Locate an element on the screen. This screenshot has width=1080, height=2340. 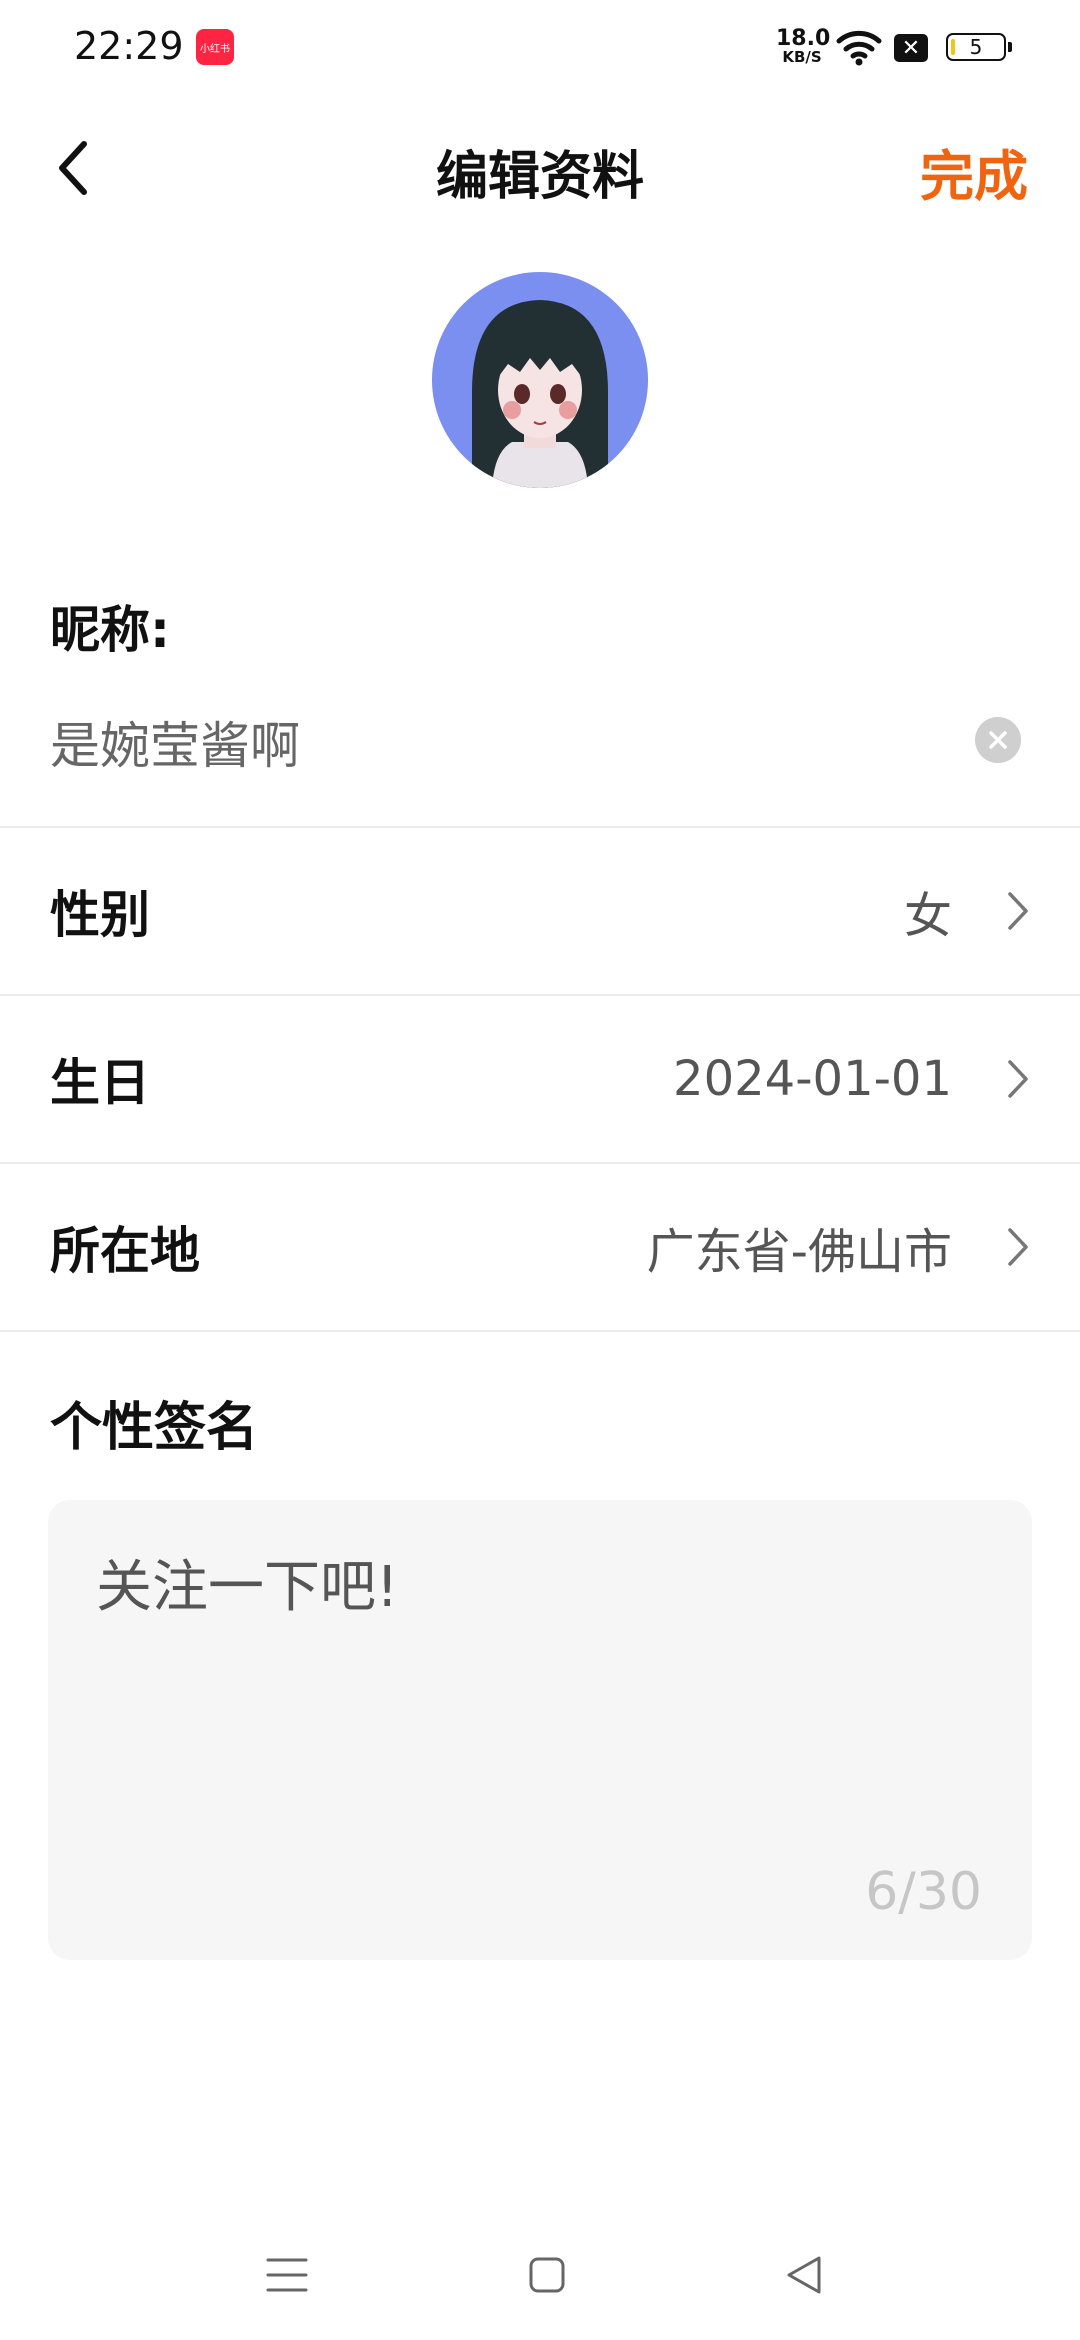
back-triangle-icon is located at coordinates (804, 2275).